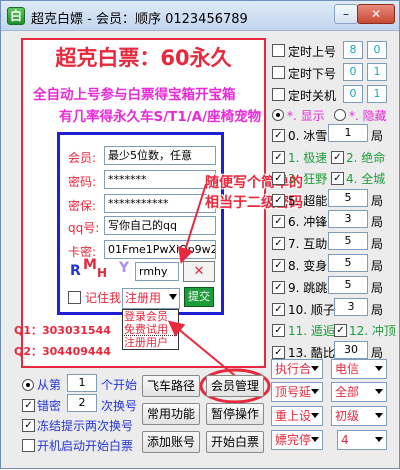 The height and width of the screenshot is (470, 400). I want to click on superspeed-label: 5. 超能, so click(308, 201).